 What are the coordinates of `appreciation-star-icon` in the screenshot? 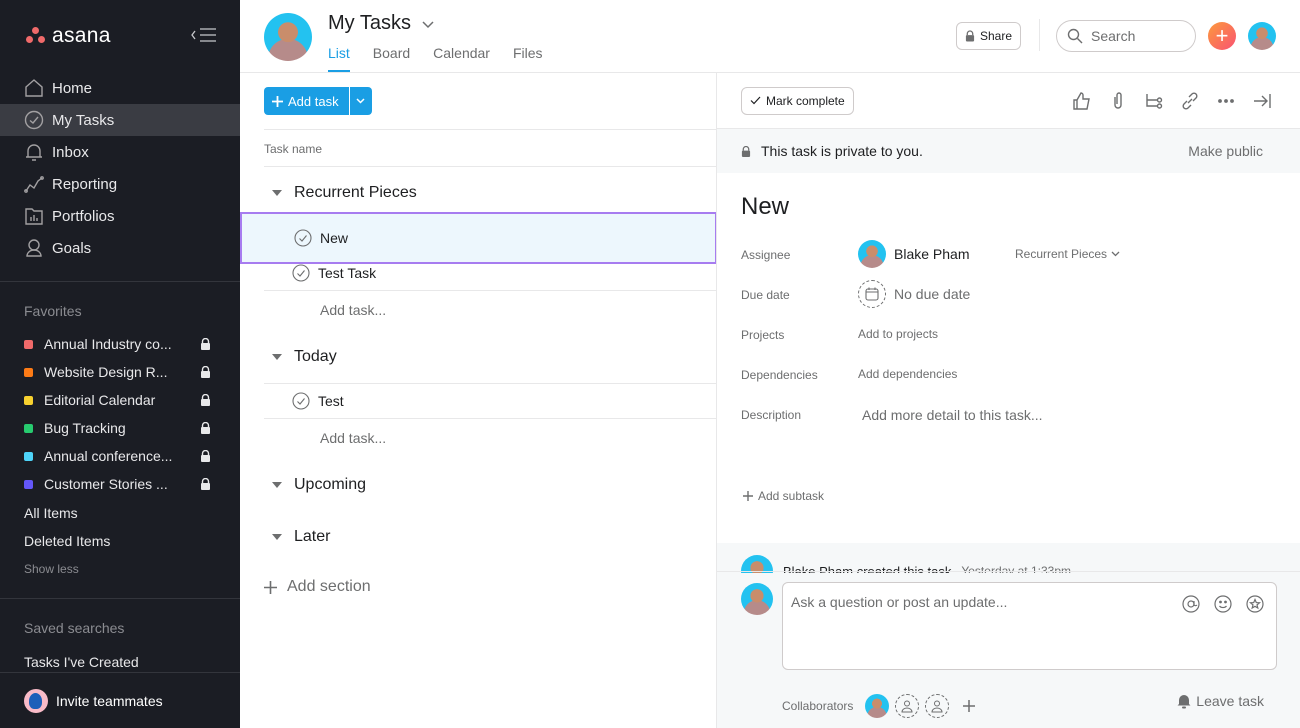 It's located at (1255, 604).